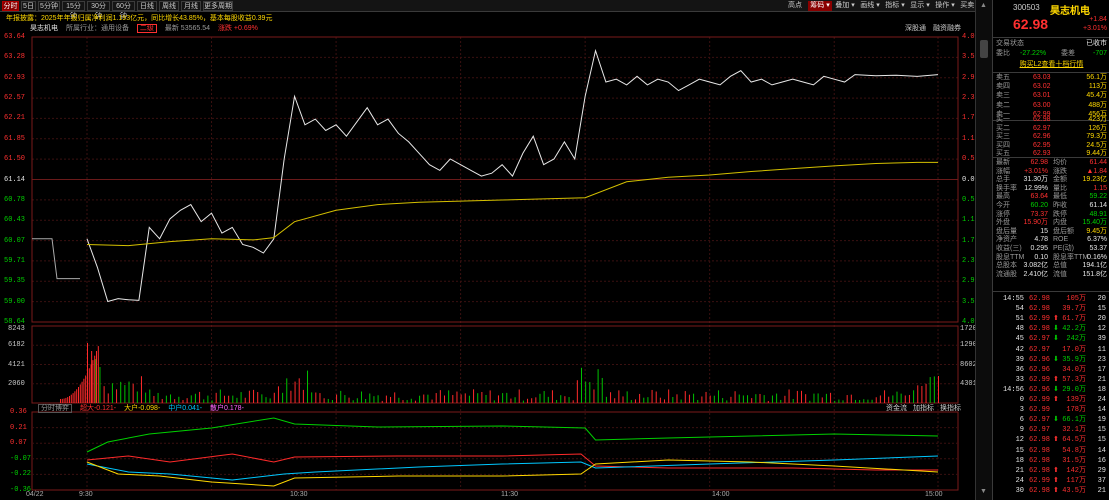  I want to click on flow-button-1: 资金流, so click(896, 408).